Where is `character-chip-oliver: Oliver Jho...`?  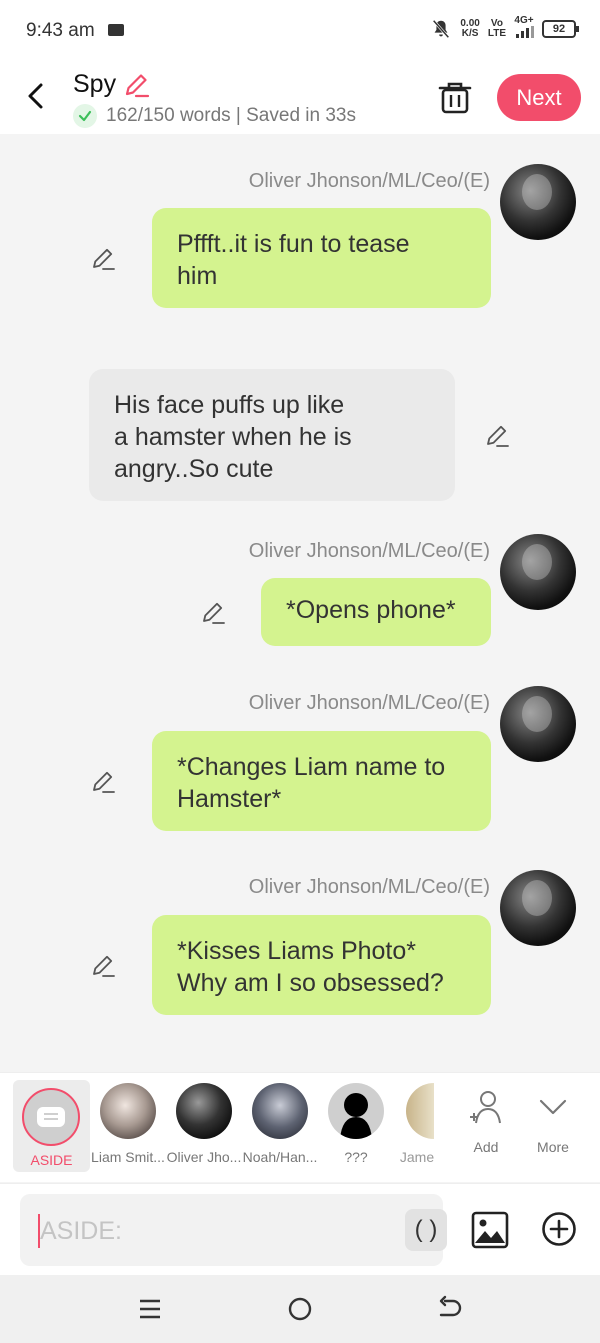 character-chip-oliver: Oliver Jho... is located at coordinates (204, 1124).